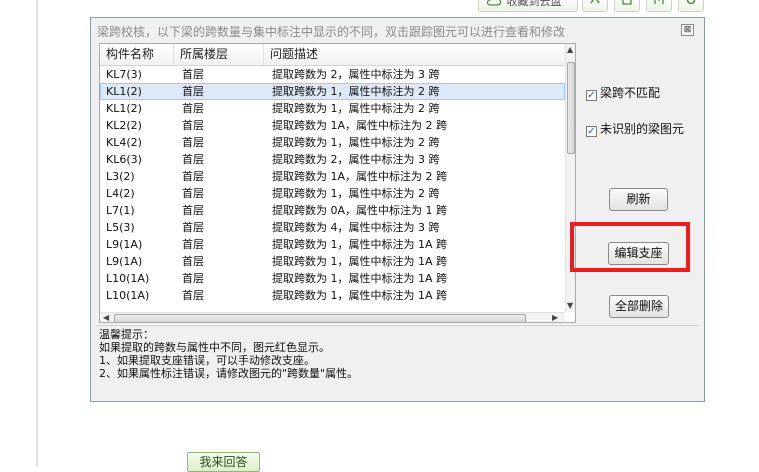  I want to click on list-header: 构件名称 所属楼层 问题描述, so click(332, 55).